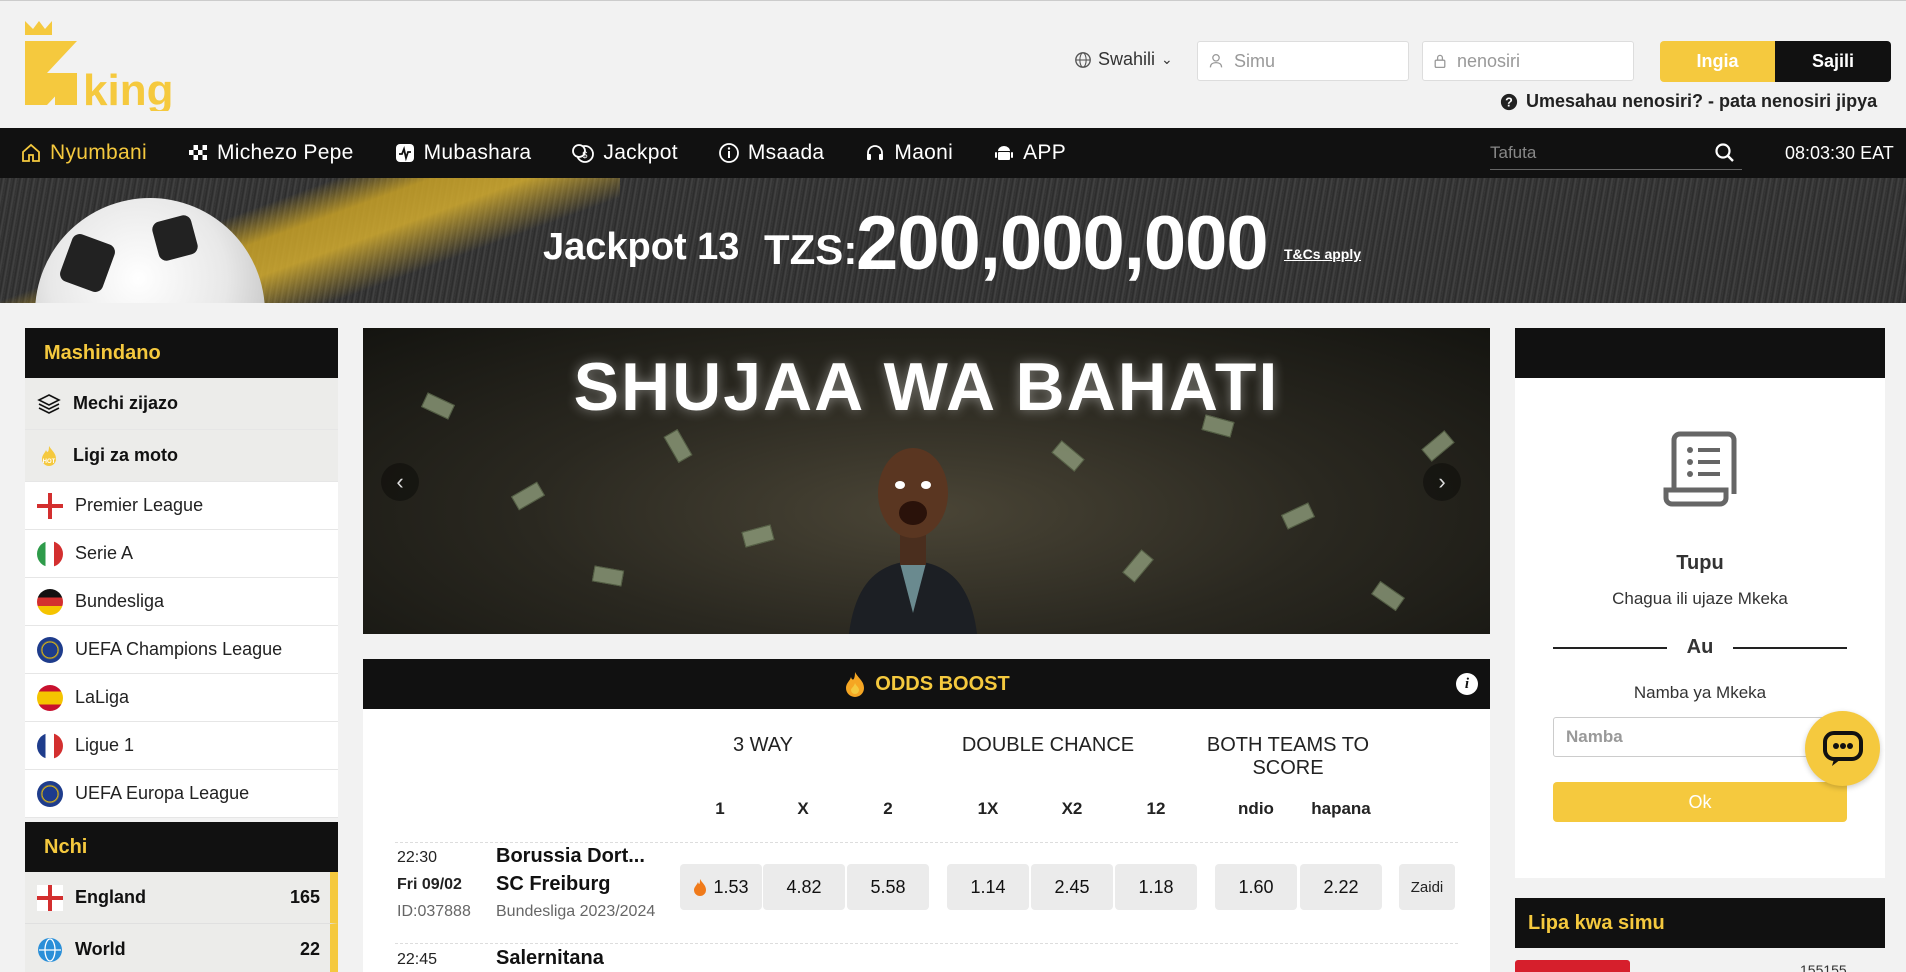 Image resolution: width=1906 pixels, height=972 pixels. I want to click on search-icon, so click(1725, 153).